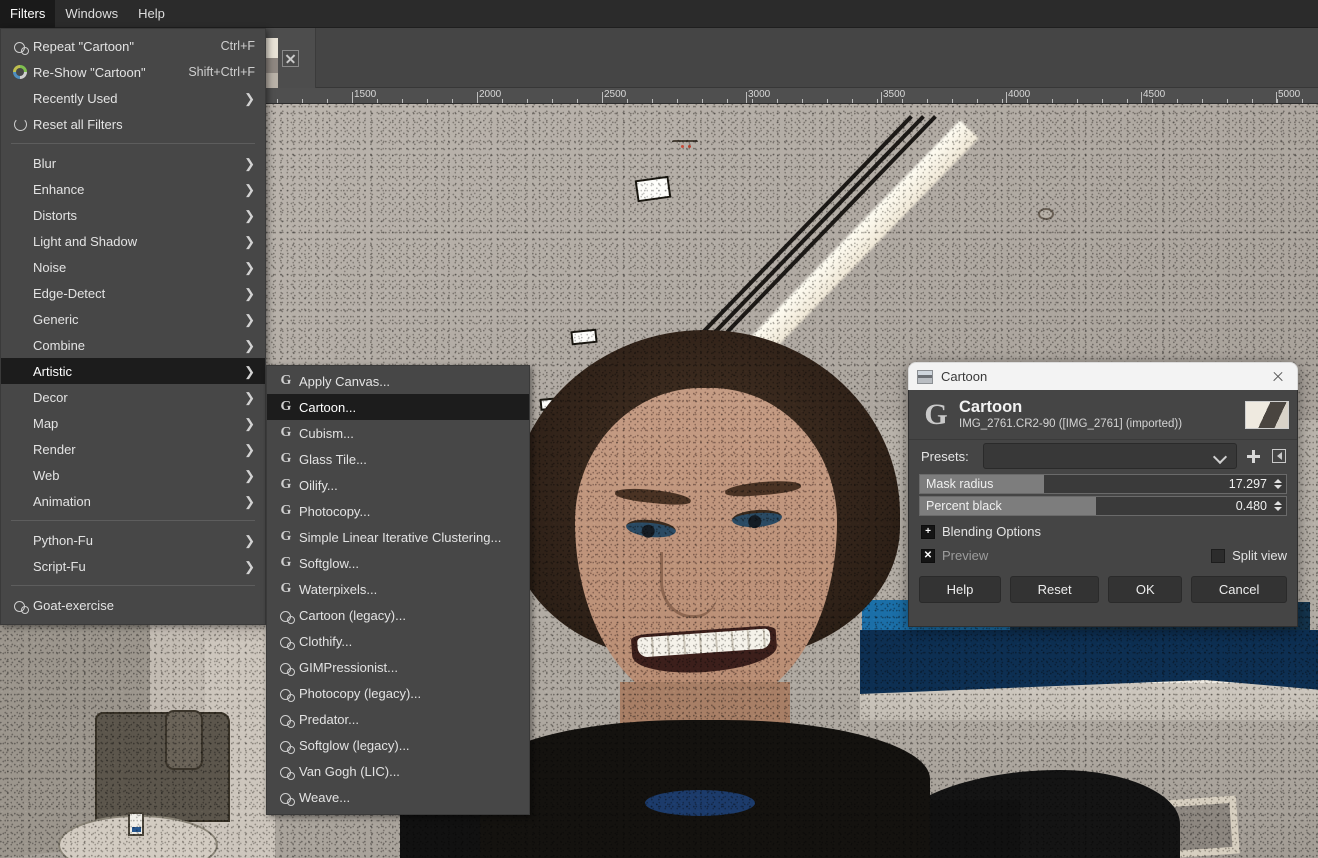 This screenshot has width=1318, height=858. I want to click on filters-menu-item-python-fu: Python-Fu ❯, so click(133, 540).